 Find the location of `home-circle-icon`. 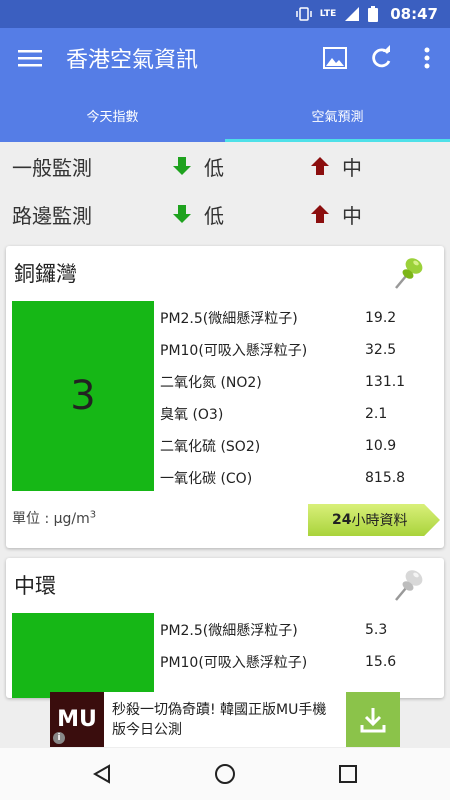

home-circle-icon is located at coordinates (224, 774).